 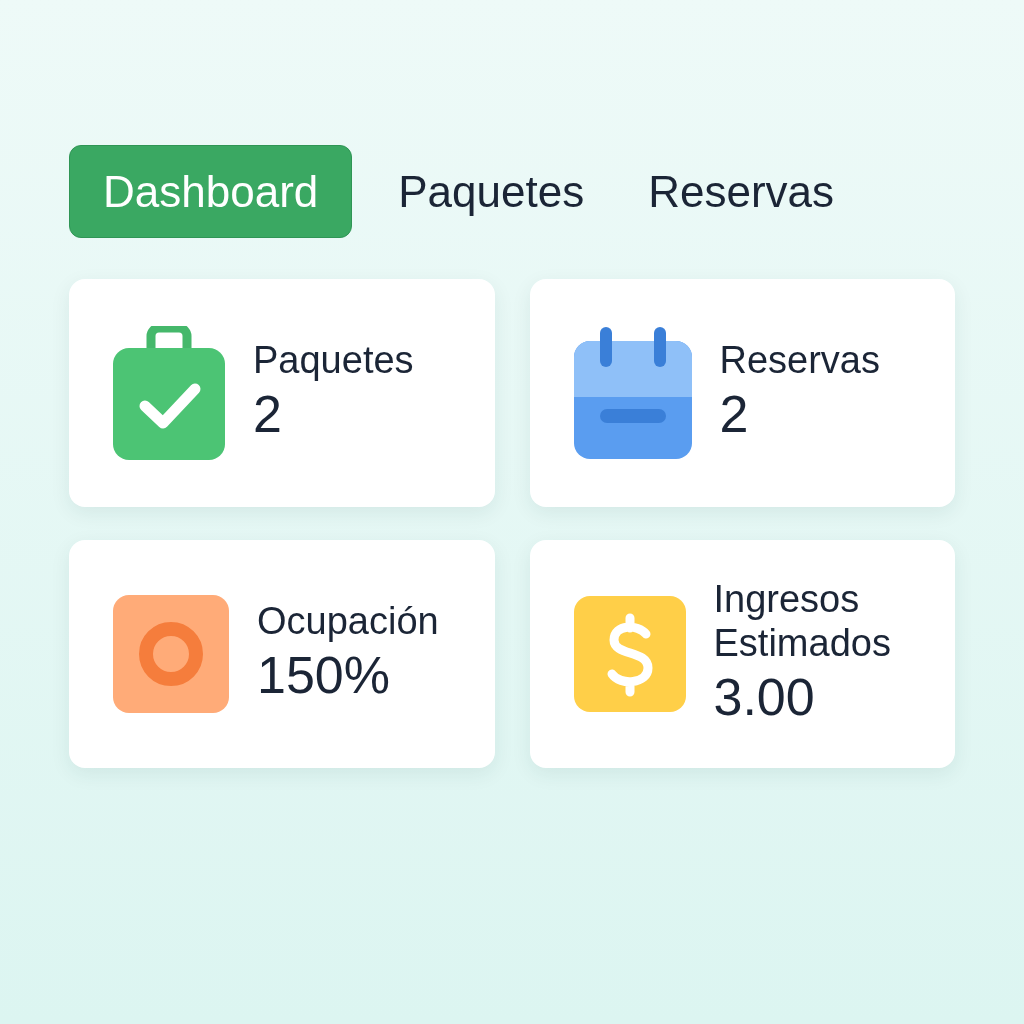 What do you see at coordinates (334, 360) in the screenshot?
I see `stat-label: Paquetes` at bounding box center [334, 360].